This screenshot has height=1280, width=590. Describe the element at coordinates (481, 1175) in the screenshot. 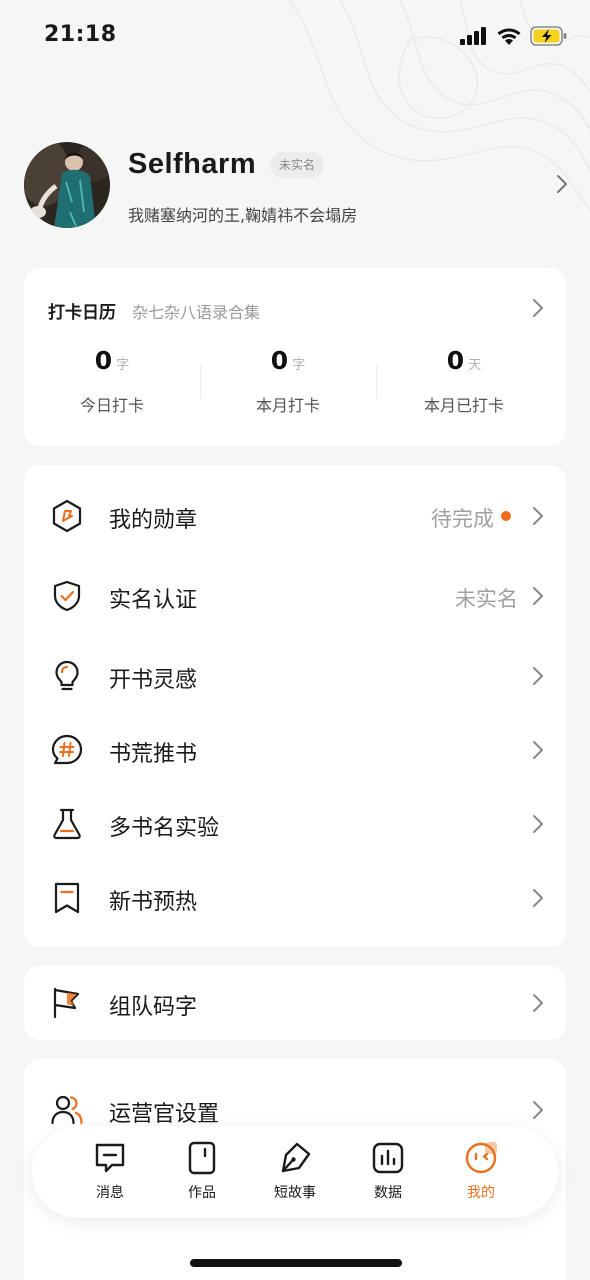

I see `tab-mine: 我的` at that location.